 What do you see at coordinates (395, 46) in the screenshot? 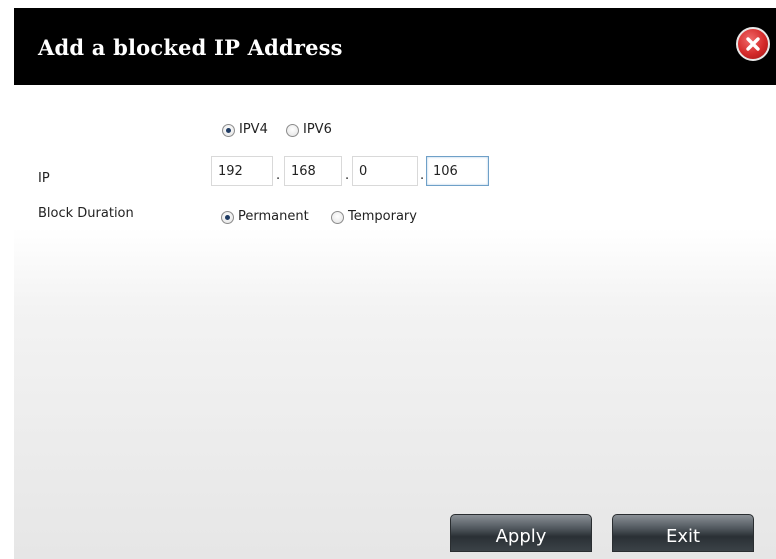
I see `dialog-titlebar: Add a blocked IP Address` at bounding box center [395, 46].